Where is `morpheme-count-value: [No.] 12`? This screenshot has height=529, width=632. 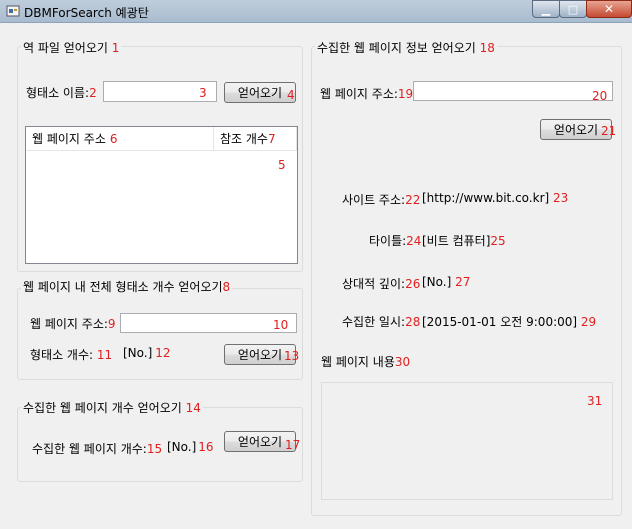
morpheme-count-value: [No.] 12 is located at coordinates (147, 353).